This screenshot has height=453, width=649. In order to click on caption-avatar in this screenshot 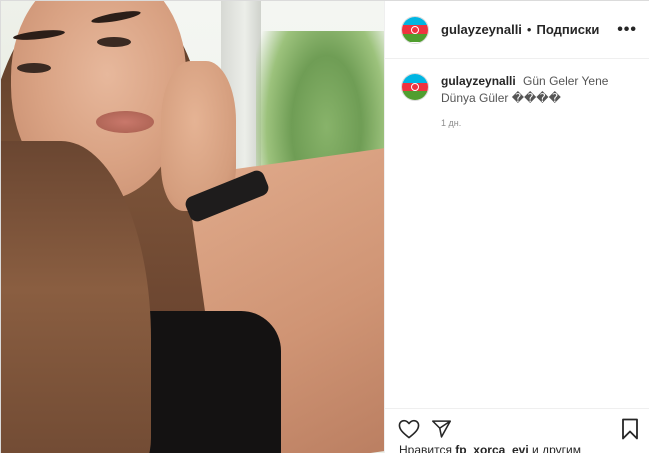, I will do `click(415, 87)`.